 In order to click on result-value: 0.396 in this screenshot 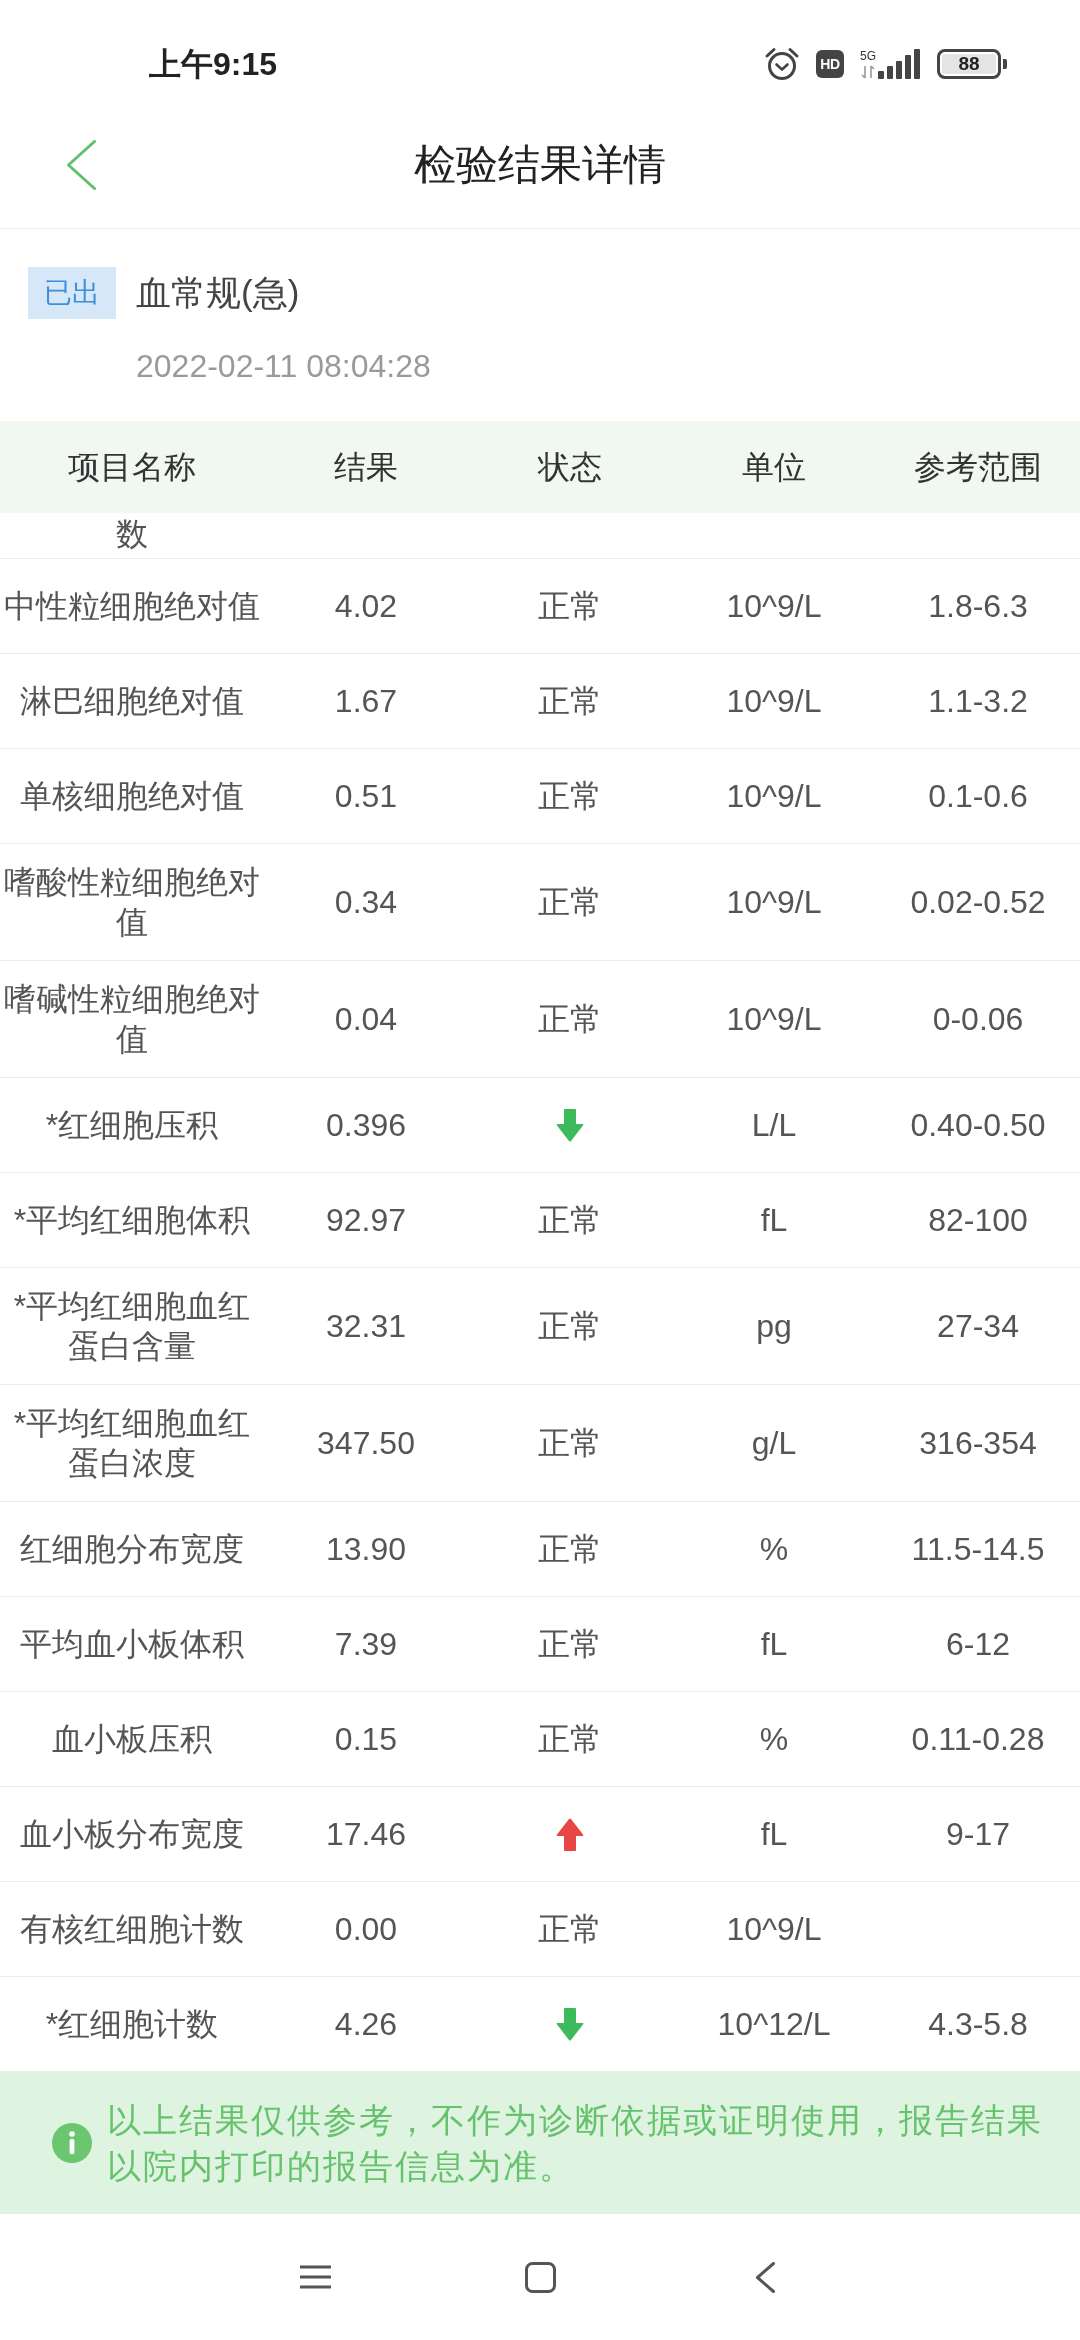, I will do `click(366, 1125)`.